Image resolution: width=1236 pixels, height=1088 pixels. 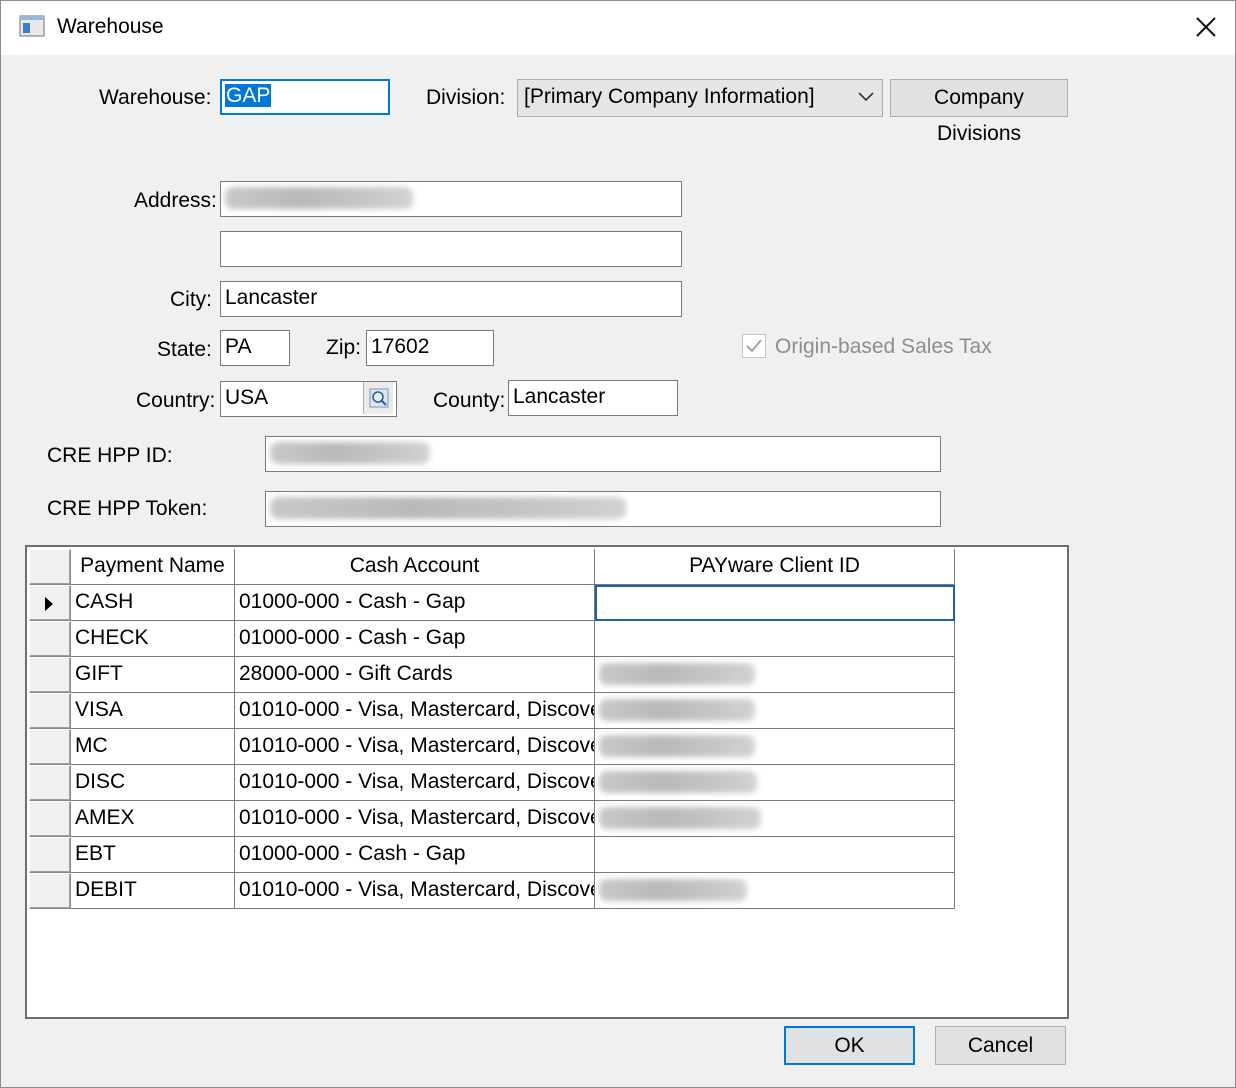 I want to click on county-label: County:, so click(x=469, y=400).